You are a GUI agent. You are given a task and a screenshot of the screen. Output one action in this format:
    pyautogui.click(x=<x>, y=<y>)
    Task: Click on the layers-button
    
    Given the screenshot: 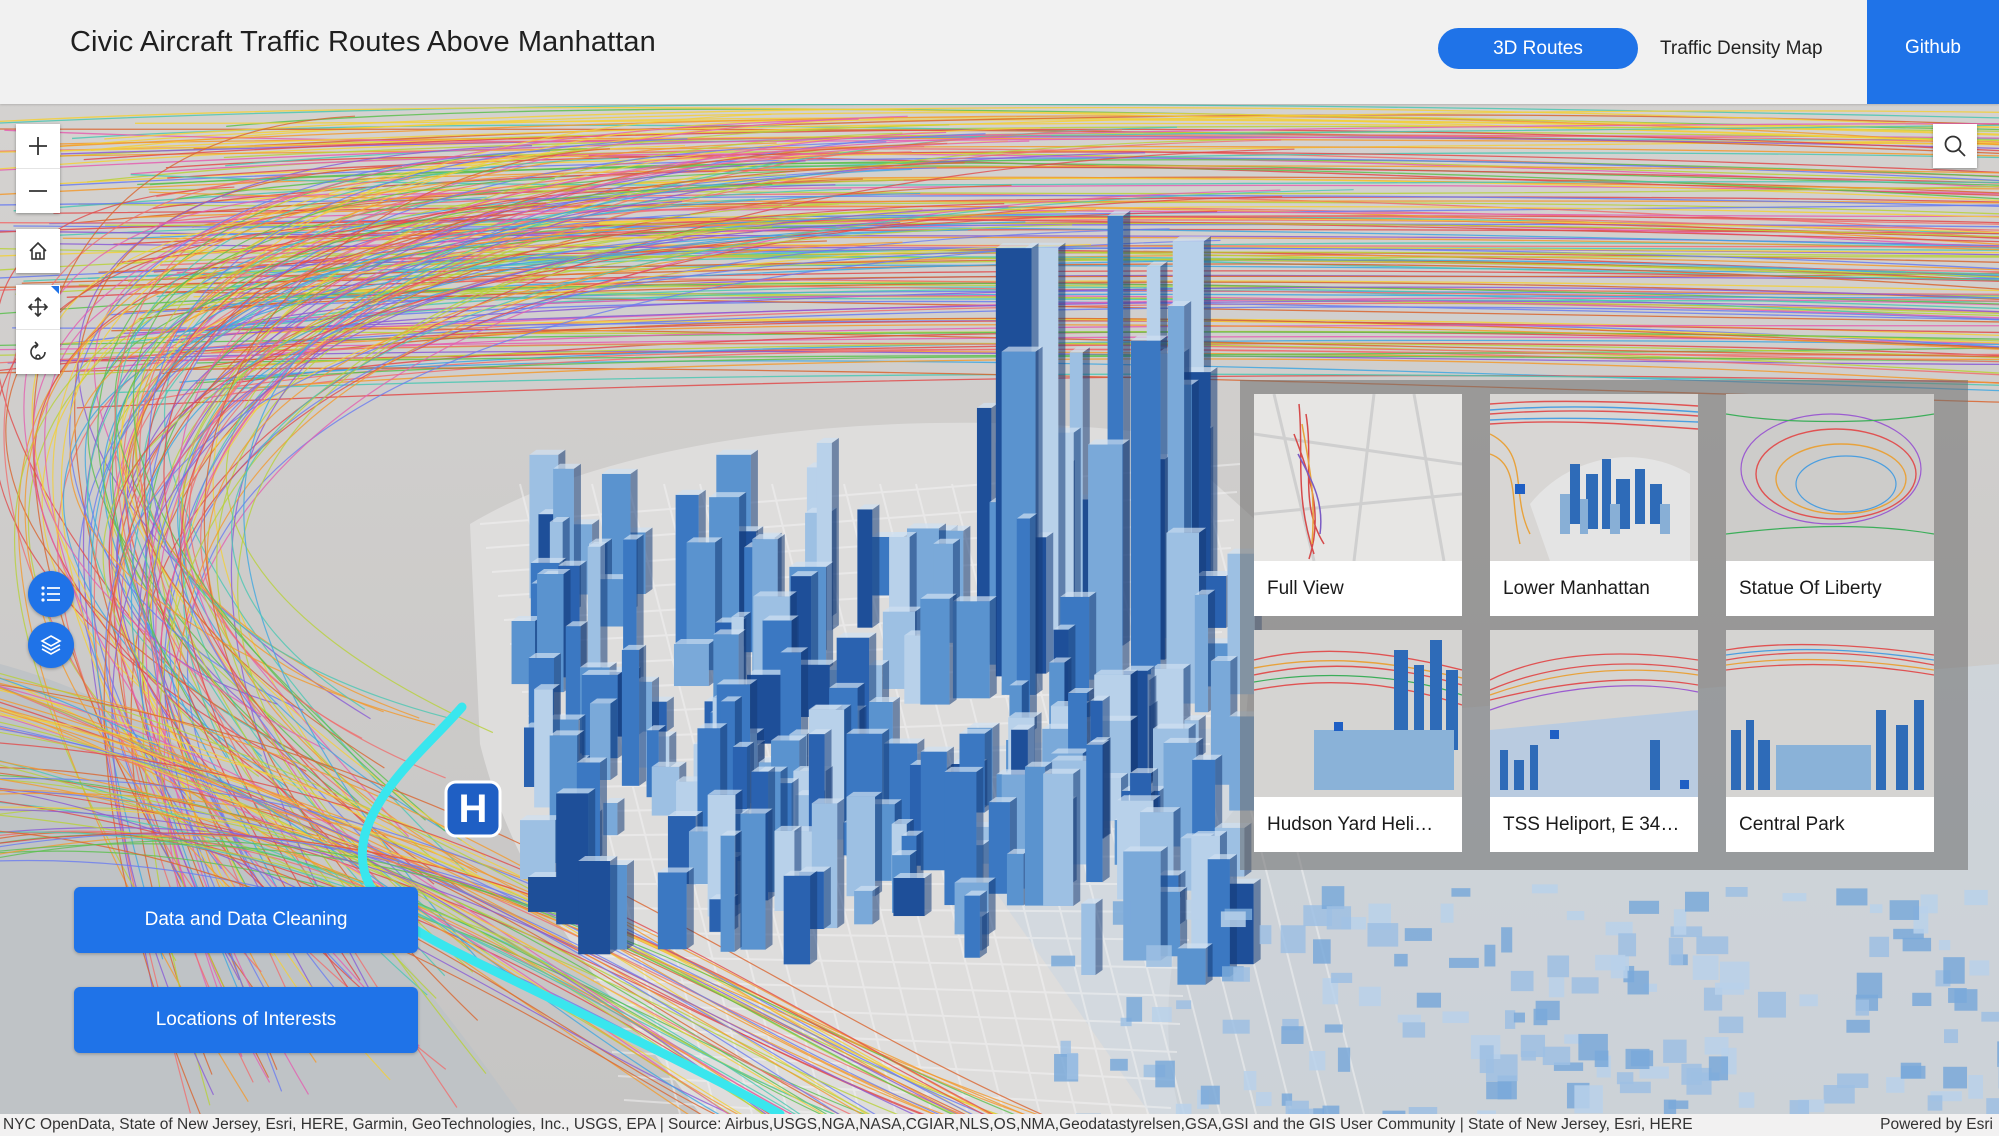 What is the action you would take?
    pyautogui.click(x=51, y=645)
    